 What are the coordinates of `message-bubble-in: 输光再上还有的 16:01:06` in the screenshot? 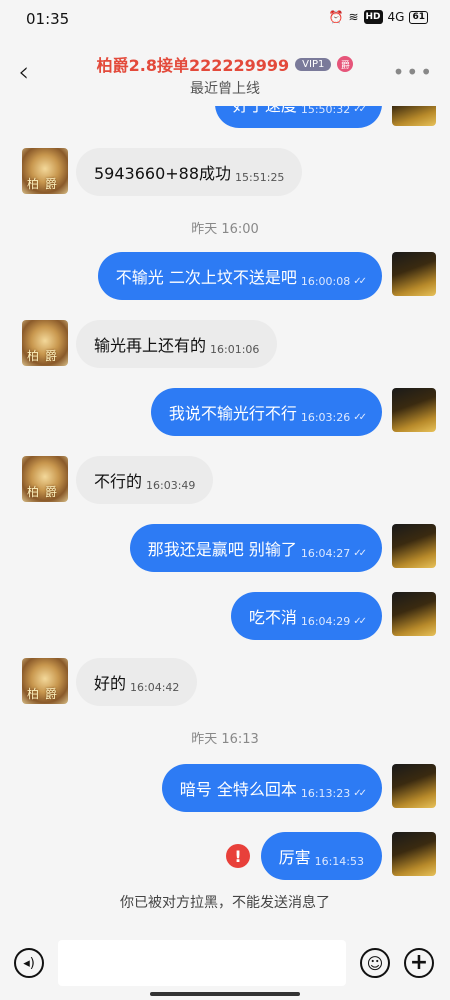 It's located at (177, 344).